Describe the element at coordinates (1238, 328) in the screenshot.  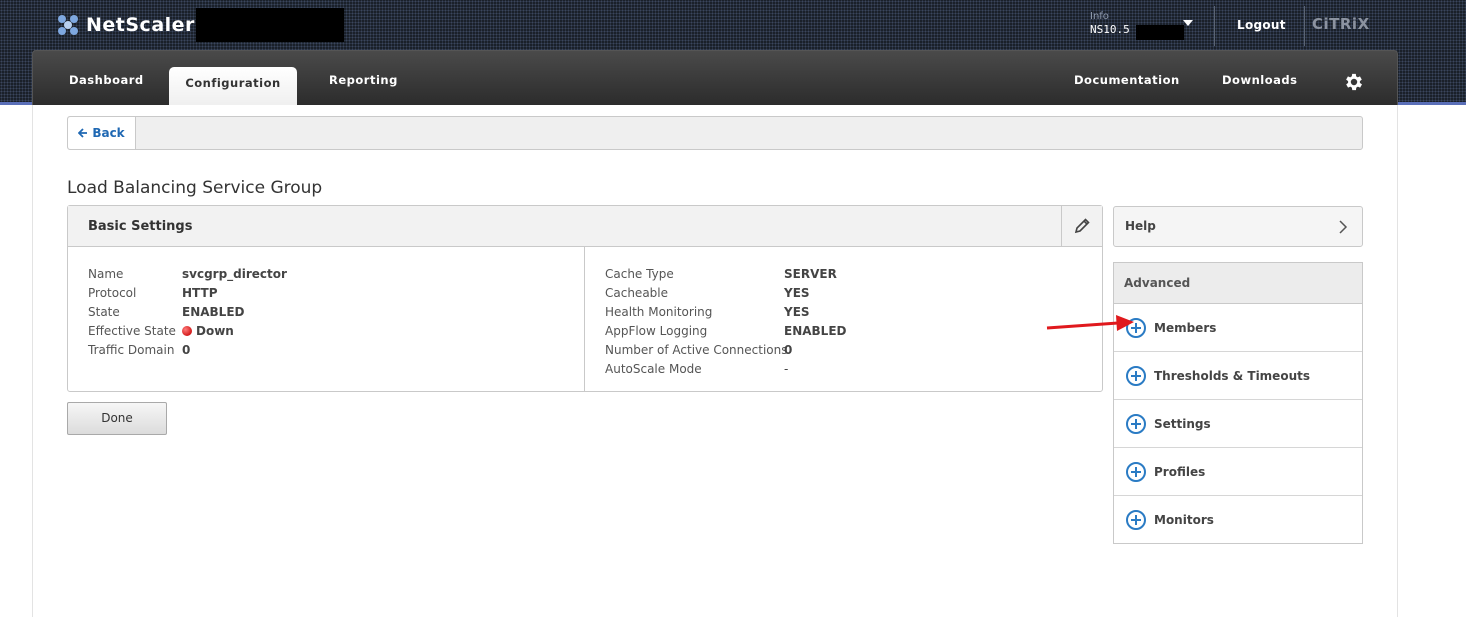
I see `advanced-item-members: Members` at that location.